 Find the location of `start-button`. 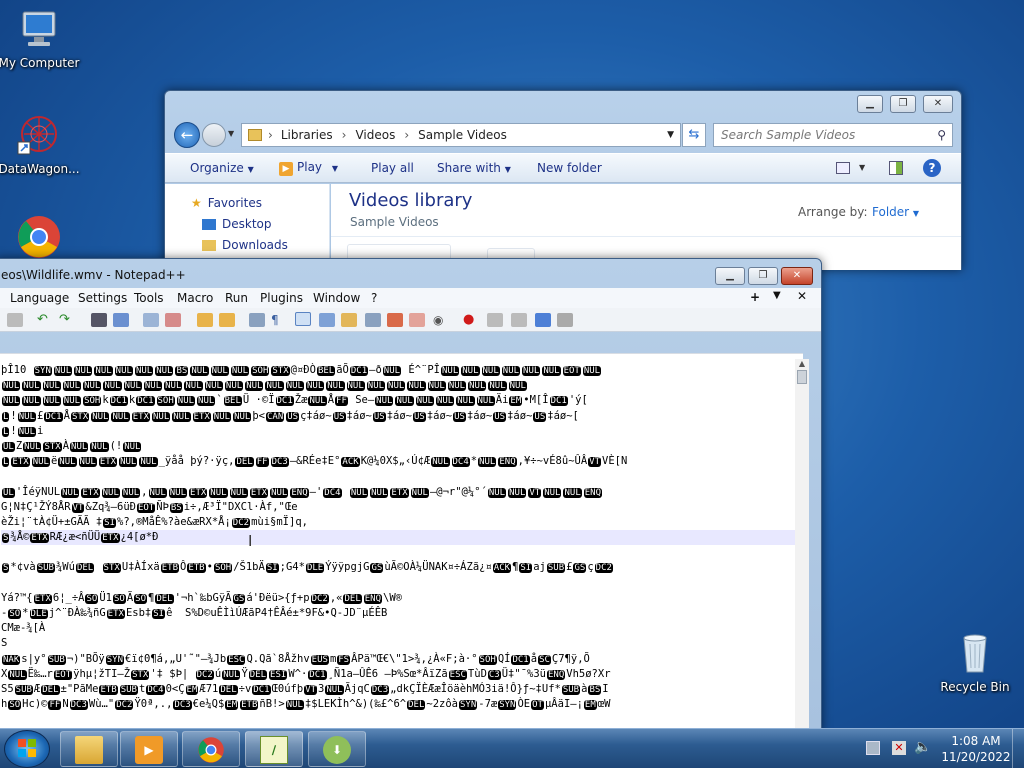

start-button is located at coordinates (27, 749).